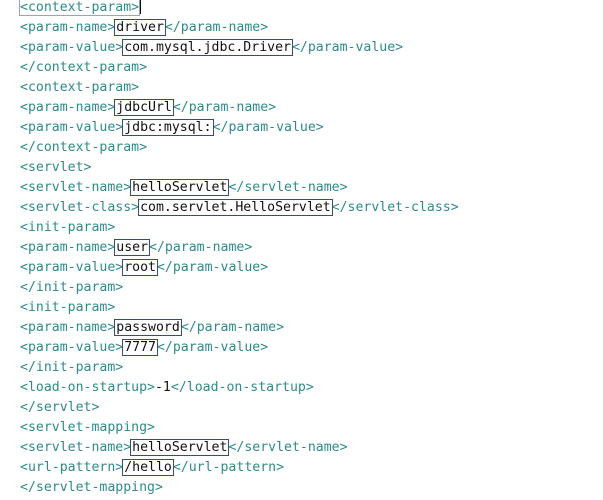  I want to click on xml-tag: <servlet>, so click(56, 167).